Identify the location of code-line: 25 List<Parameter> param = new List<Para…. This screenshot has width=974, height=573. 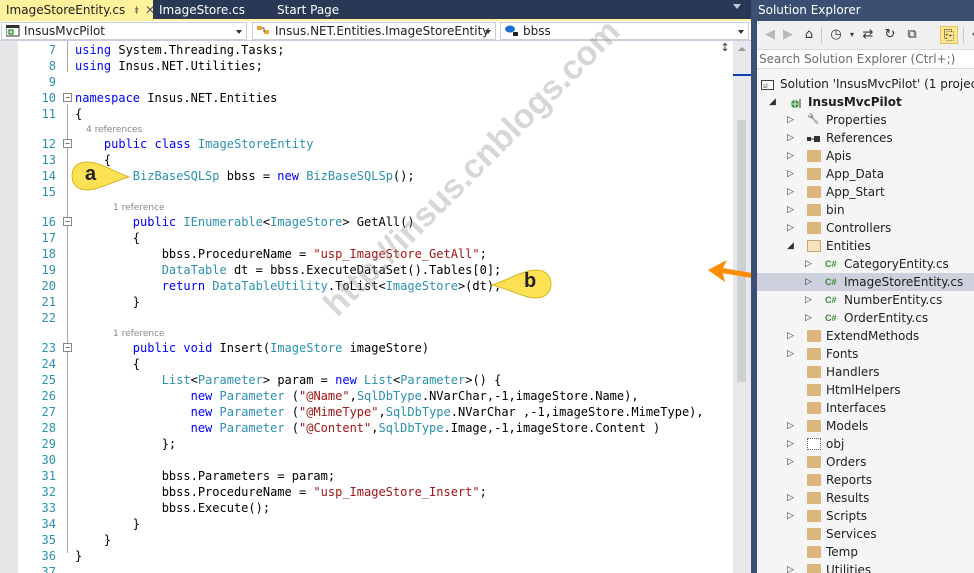
(363, 380).